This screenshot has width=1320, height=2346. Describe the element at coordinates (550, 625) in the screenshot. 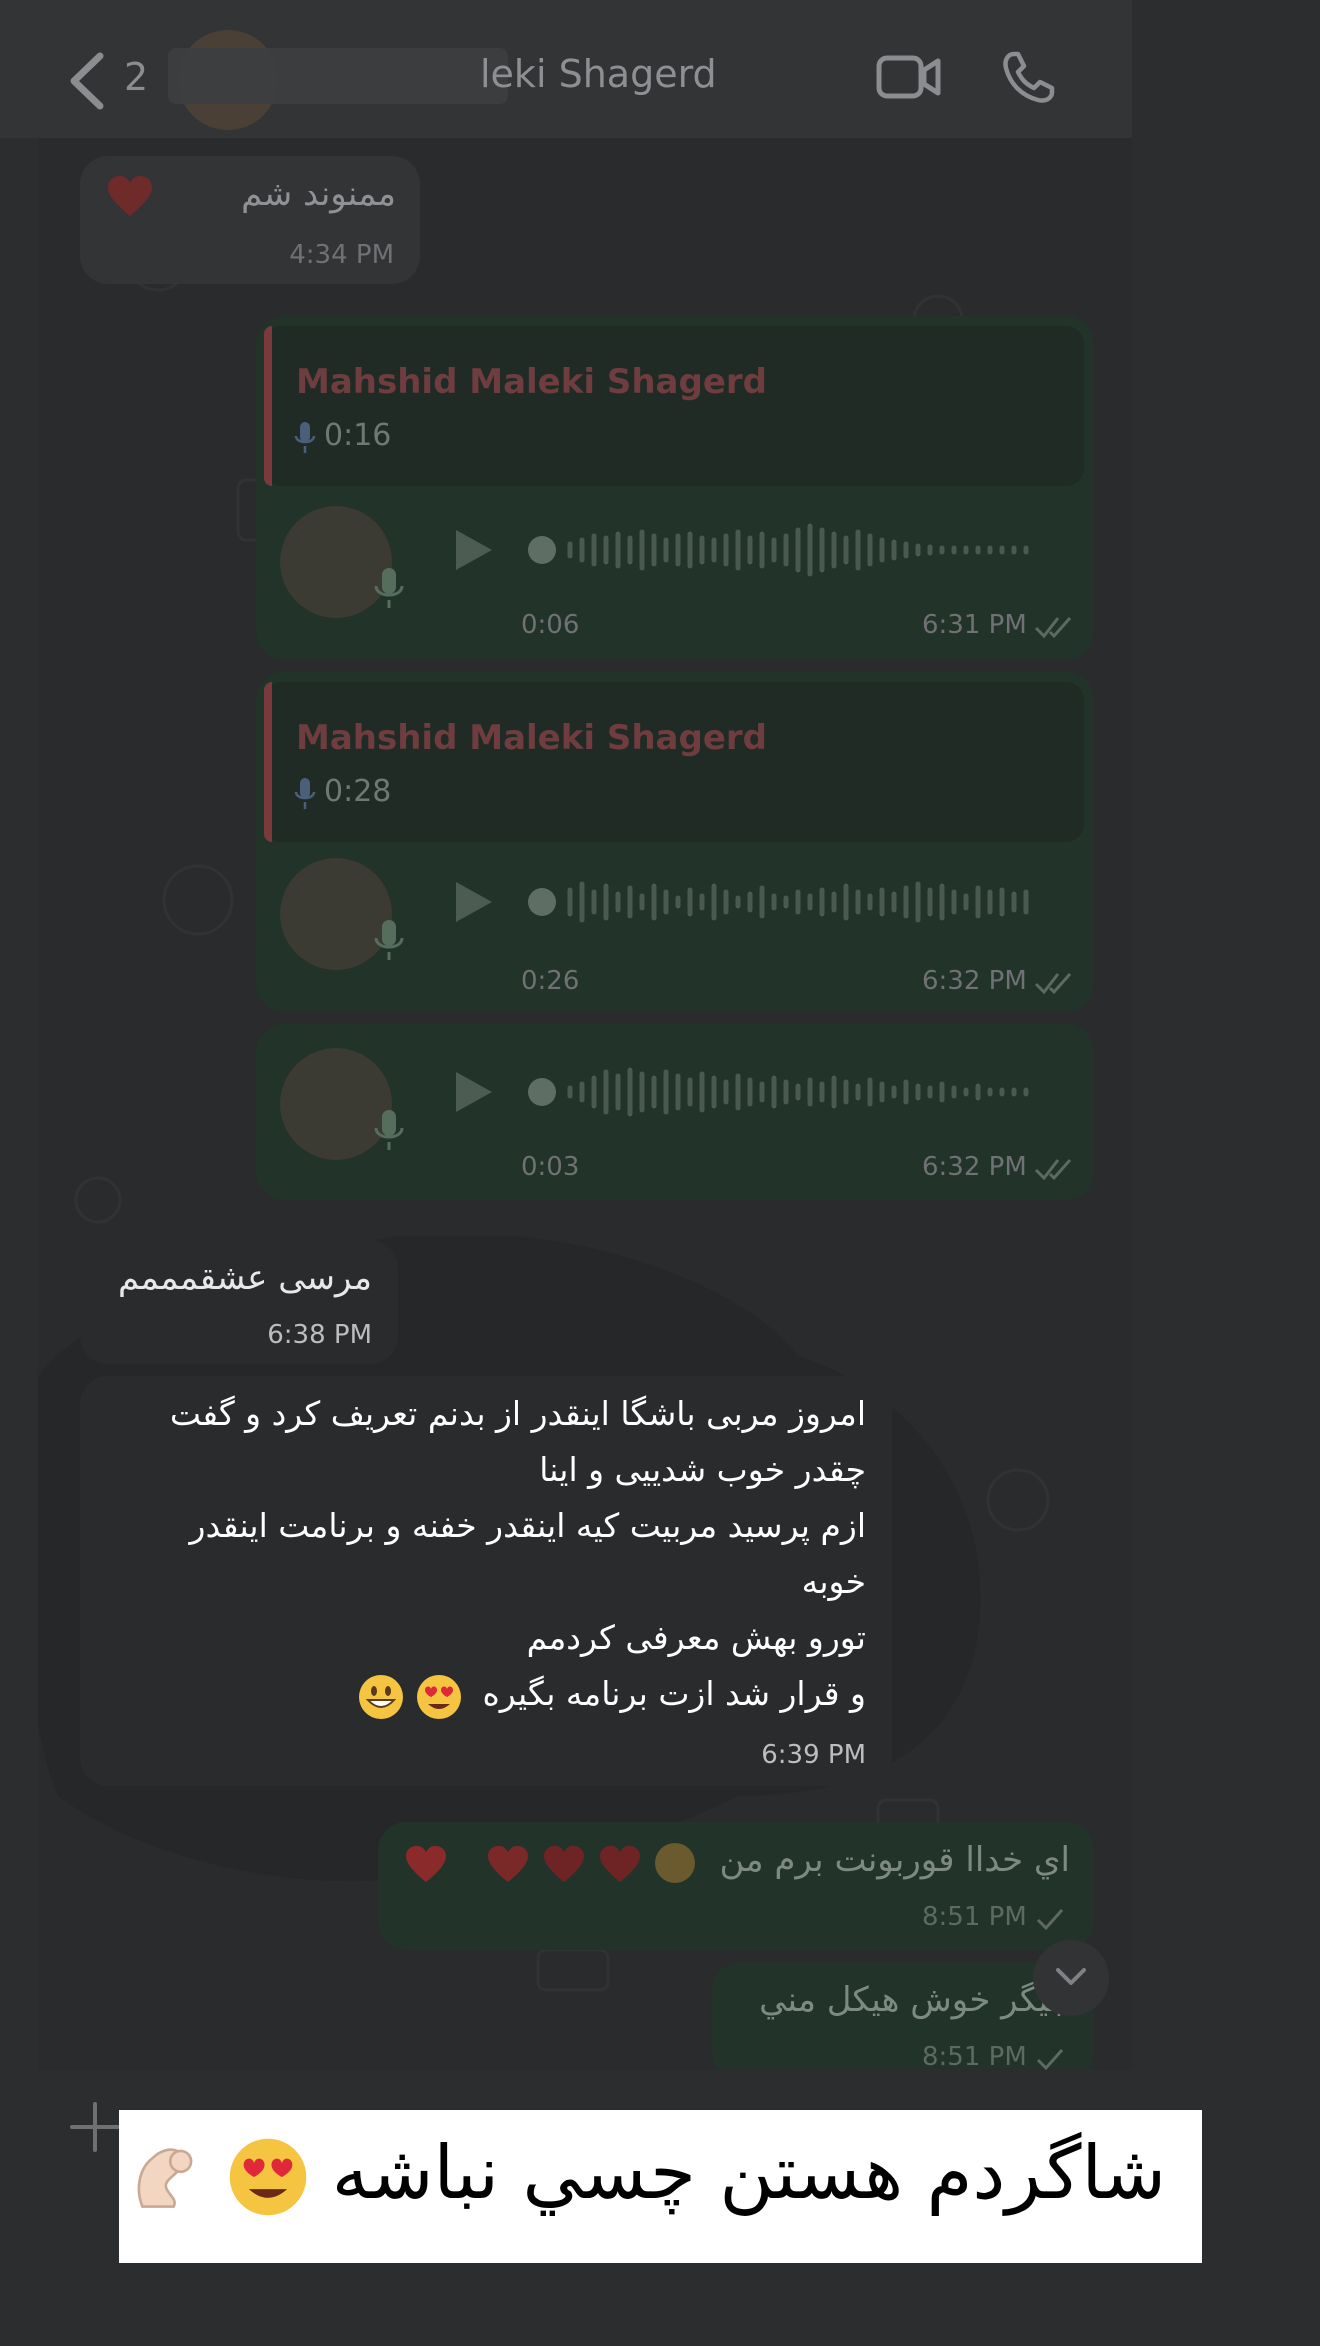

I see `voice-duration: 0:06` at that location.